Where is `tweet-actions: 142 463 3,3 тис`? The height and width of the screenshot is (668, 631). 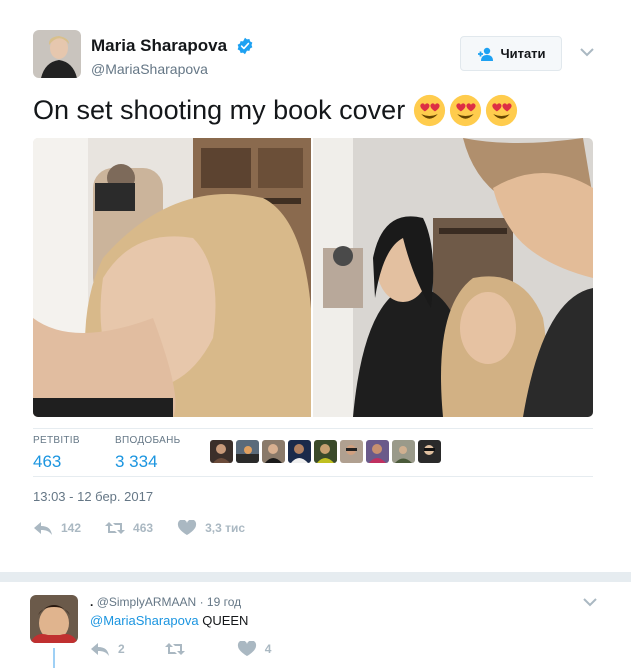 tweet-actions: 142 463 3,3 тис is located at coordinates (151, 528).